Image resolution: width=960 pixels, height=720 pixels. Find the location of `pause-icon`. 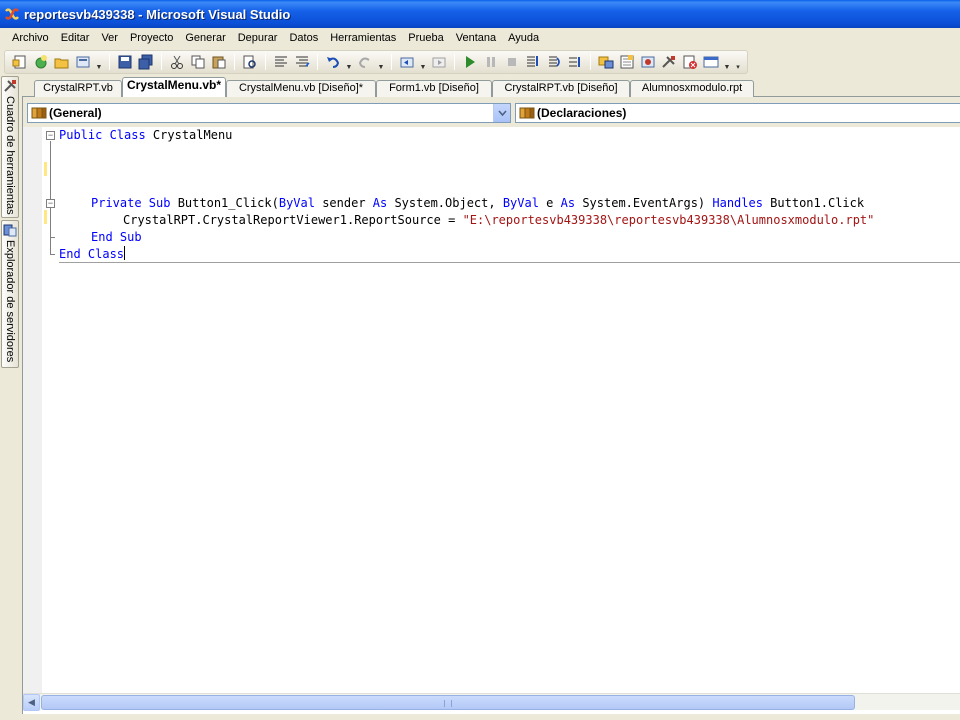

pause-icon is located at coordinates (491, 62).